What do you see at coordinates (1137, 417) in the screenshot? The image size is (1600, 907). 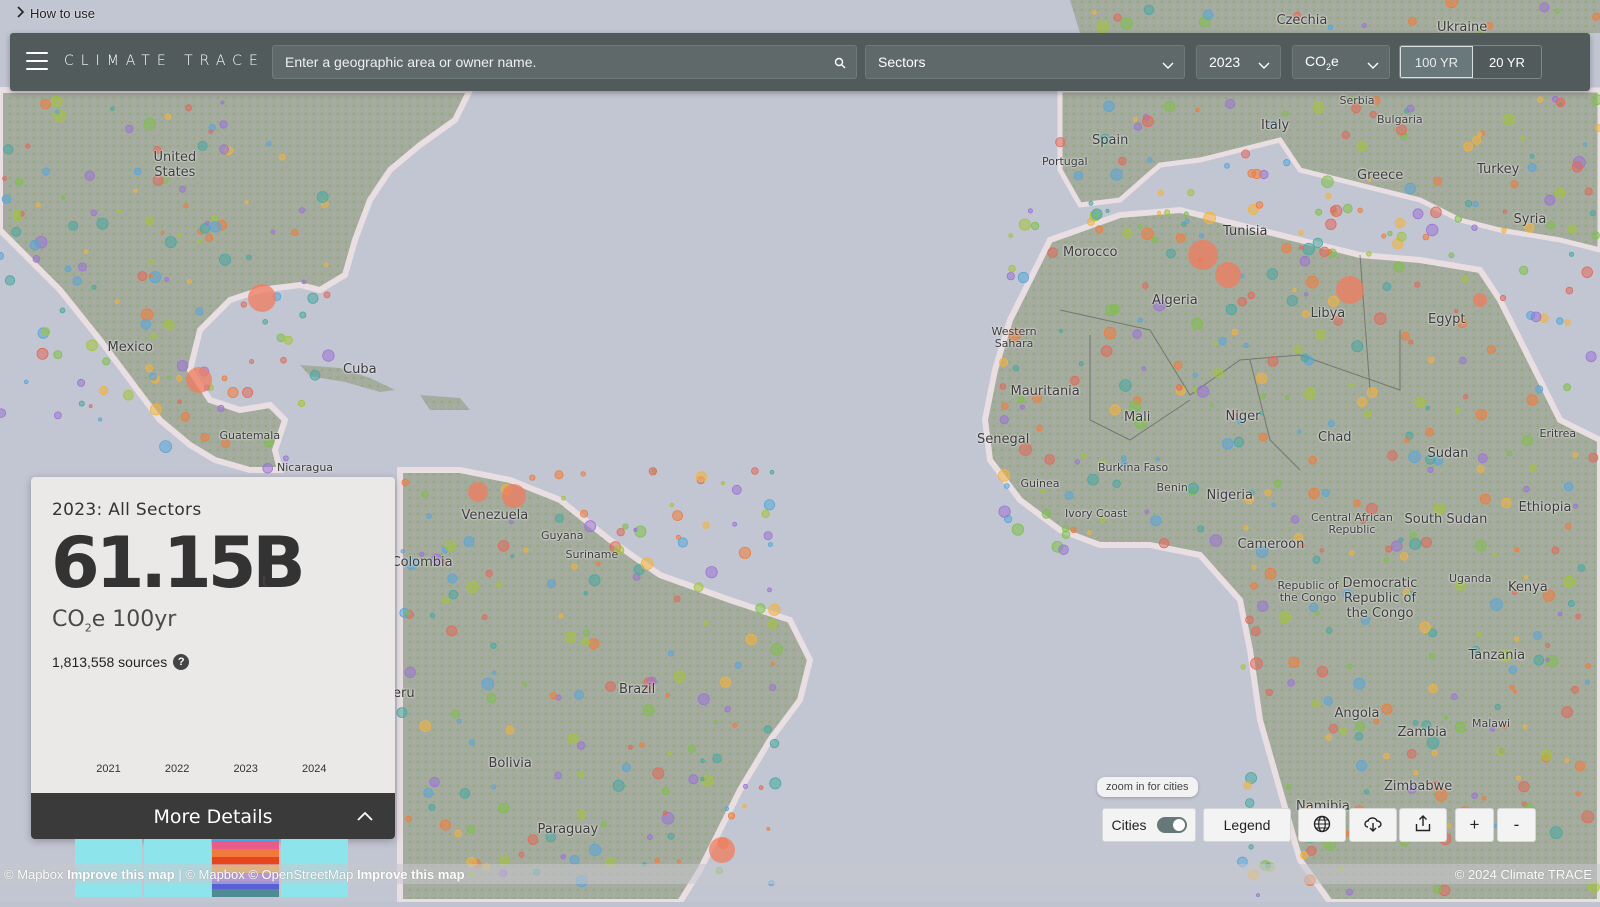 I see `map-label-mali: Mali` at bounding box center [1137, 417].